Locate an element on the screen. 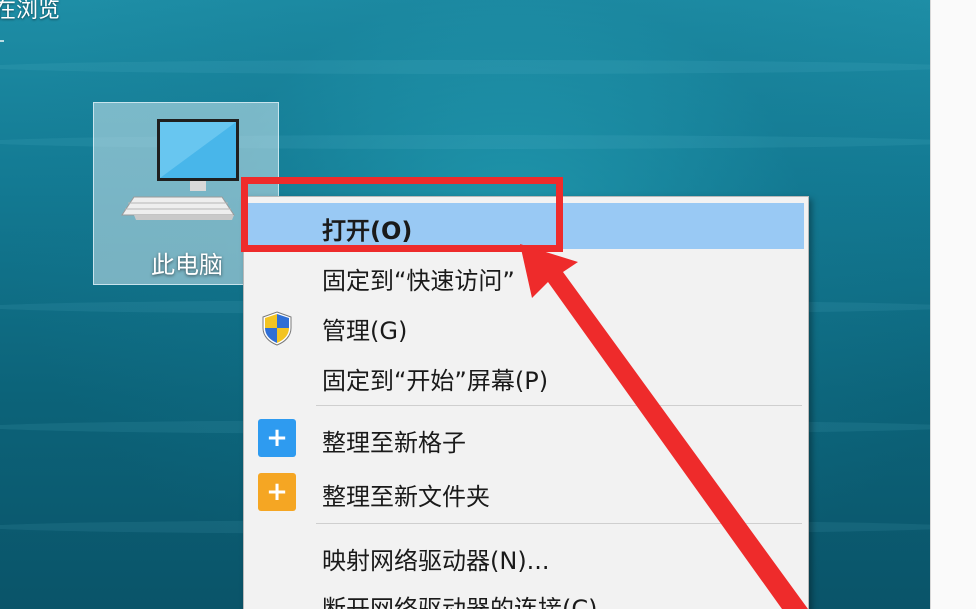 The width and height of the screenshot is (976, 609). menu-item-new-folder-group: + 整理至新文件夹 is located at coordinates (526, 492).